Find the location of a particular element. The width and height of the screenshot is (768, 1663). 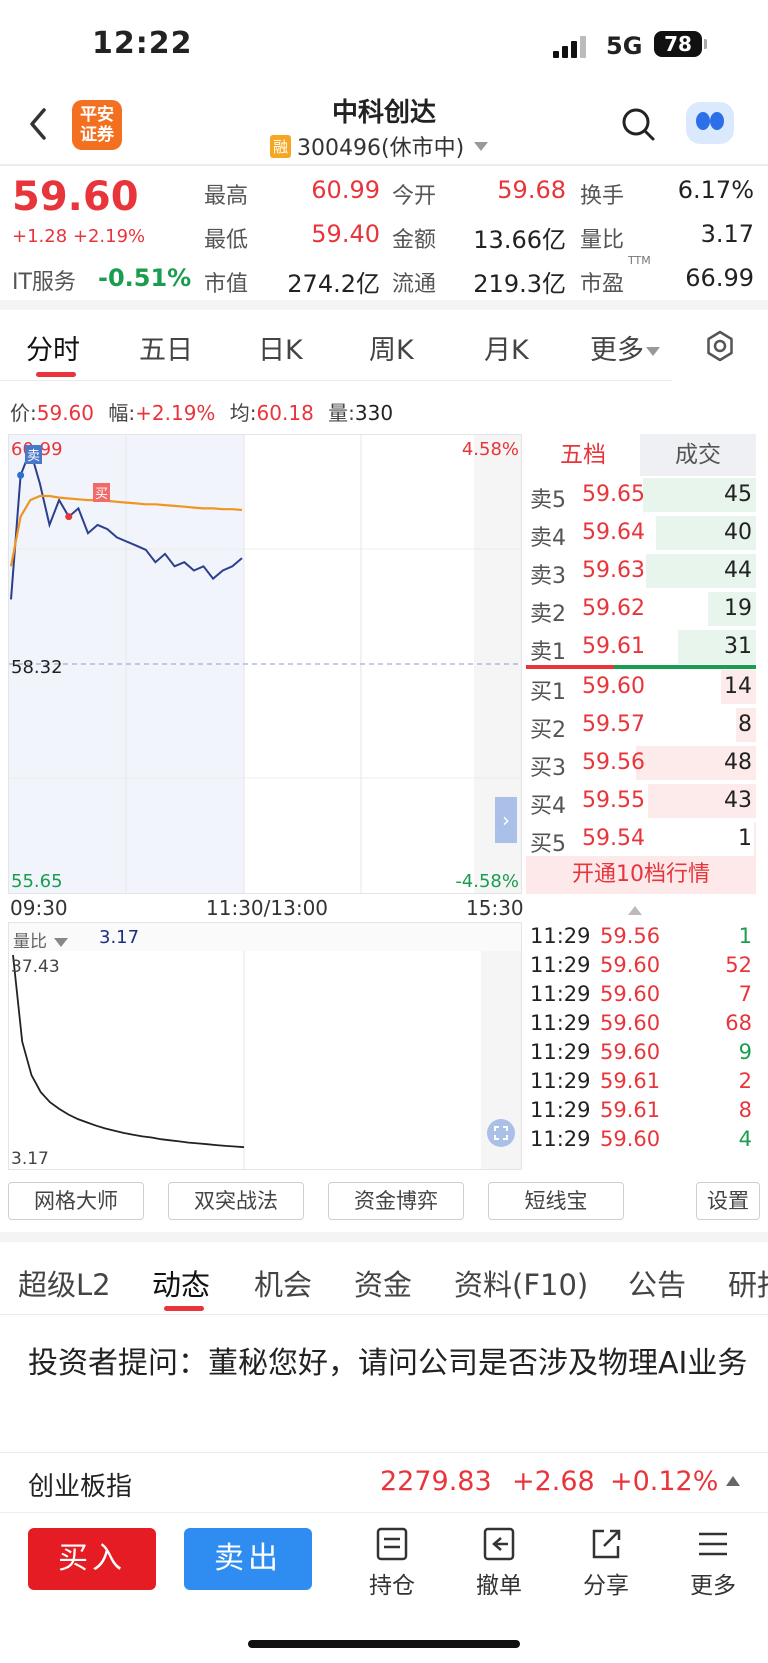

info-bar: 价:59.60 幅:+2.19% 均:60.18 量:330 is located at coordinates (201, 411).